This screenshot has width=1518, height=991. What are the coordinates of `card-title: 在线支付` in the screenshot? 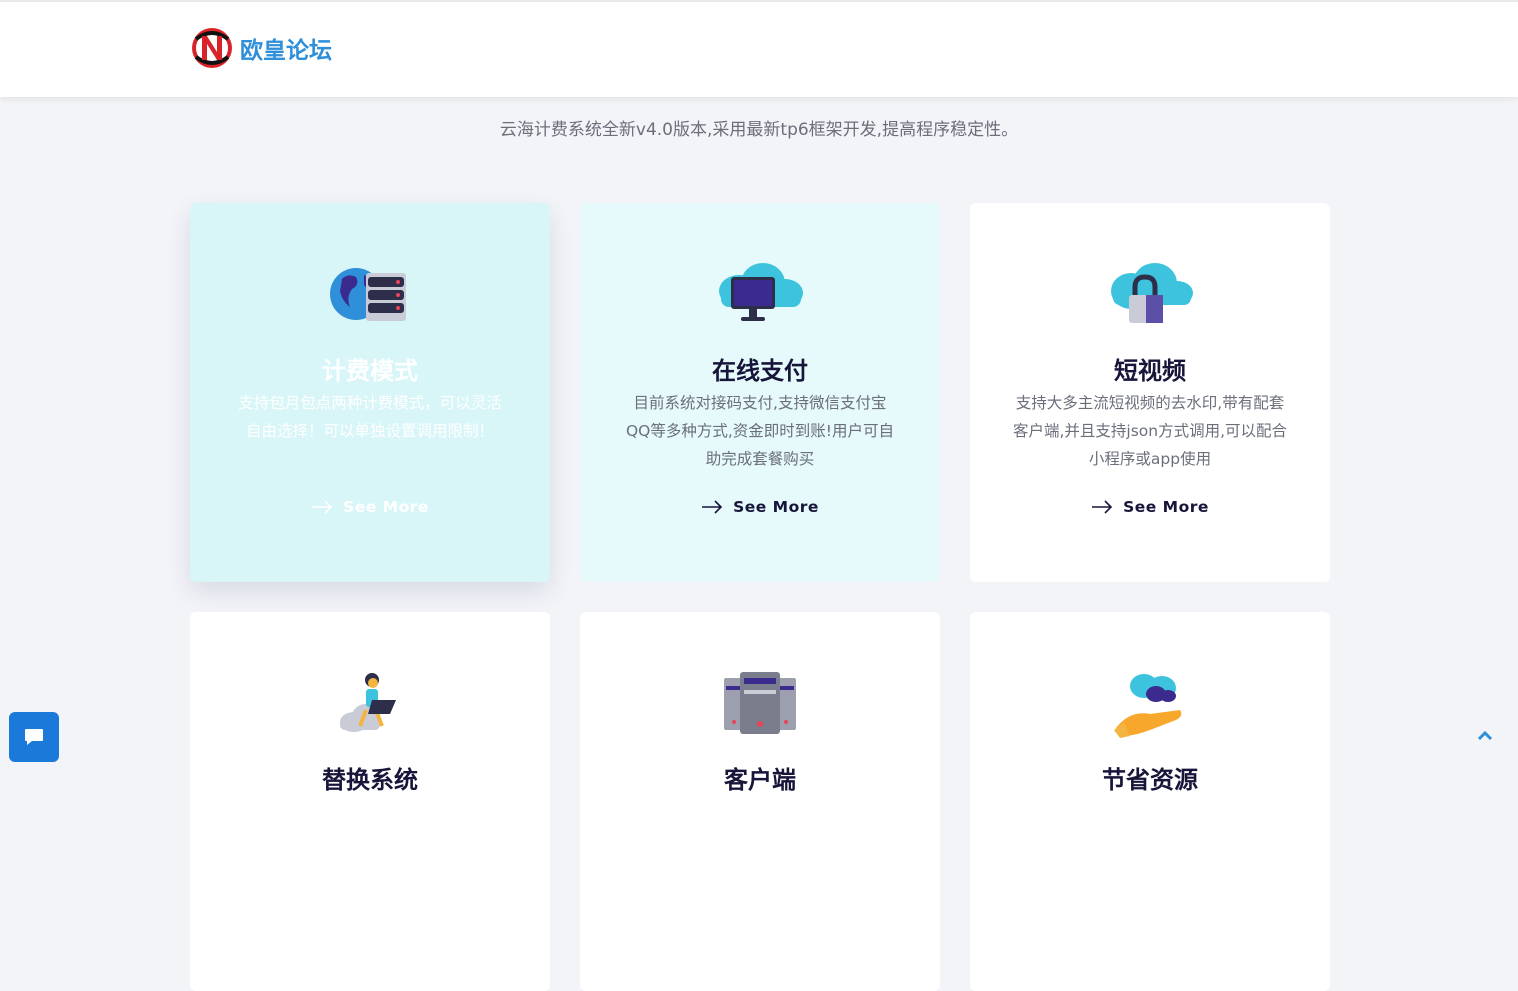 It's located at (760, 371).